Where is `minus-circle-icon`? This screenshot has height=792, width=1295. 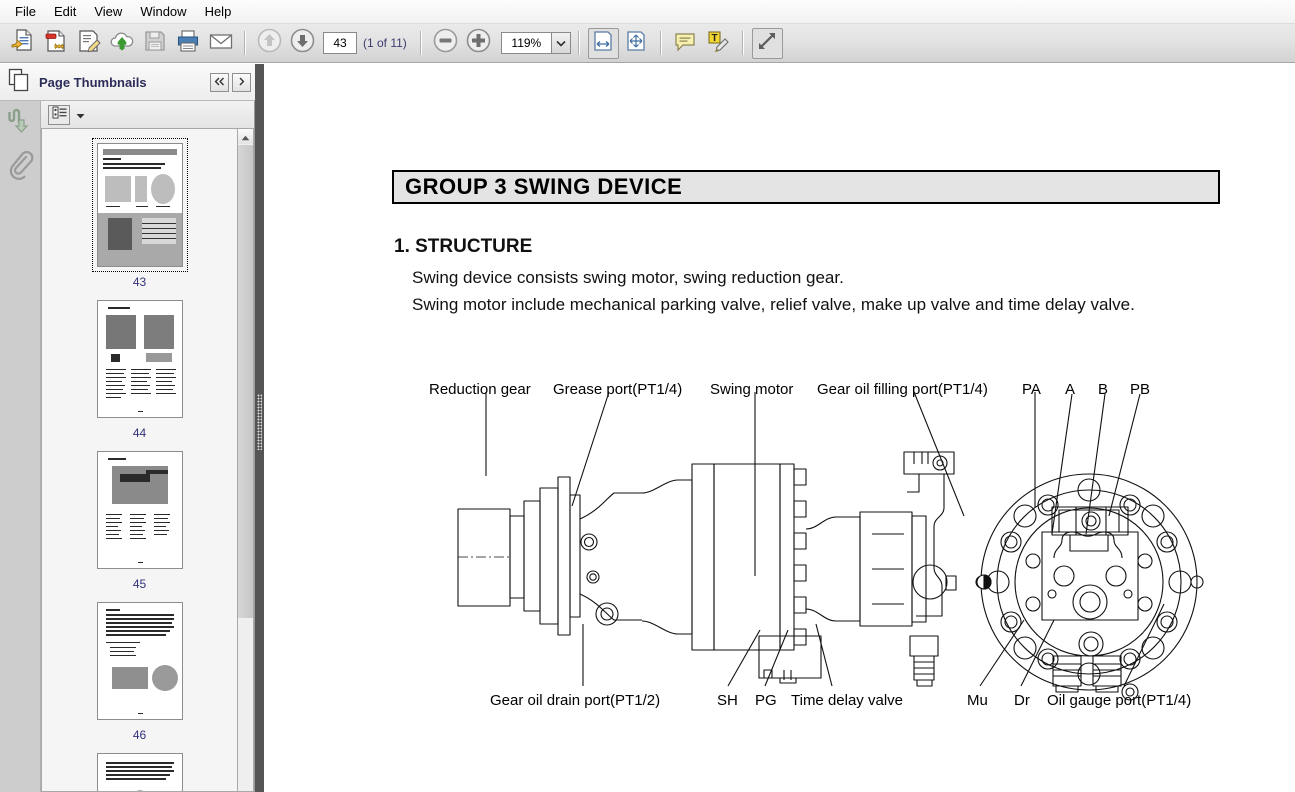 minus-circle-icon is located at coordinates (445, 43).